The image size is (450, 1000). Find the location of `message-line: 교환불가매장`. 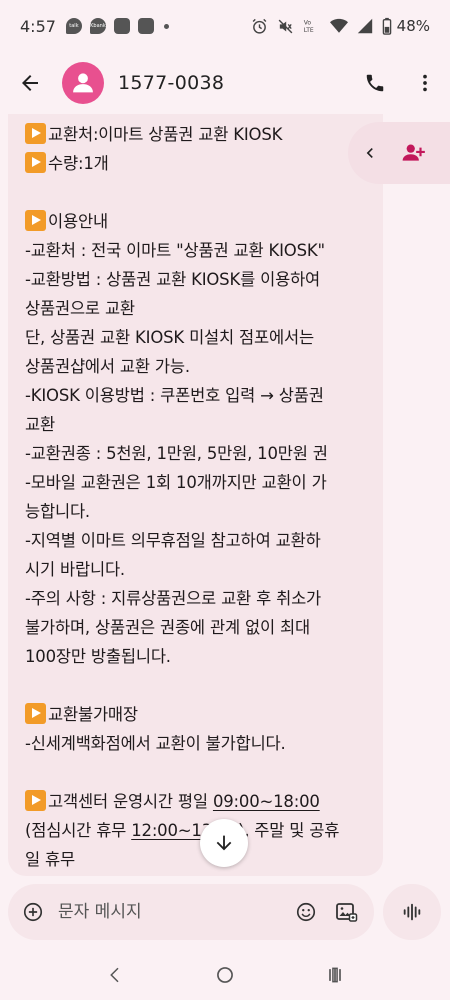

message-line: 교환불가매장 is located at coordinates (199, 714).